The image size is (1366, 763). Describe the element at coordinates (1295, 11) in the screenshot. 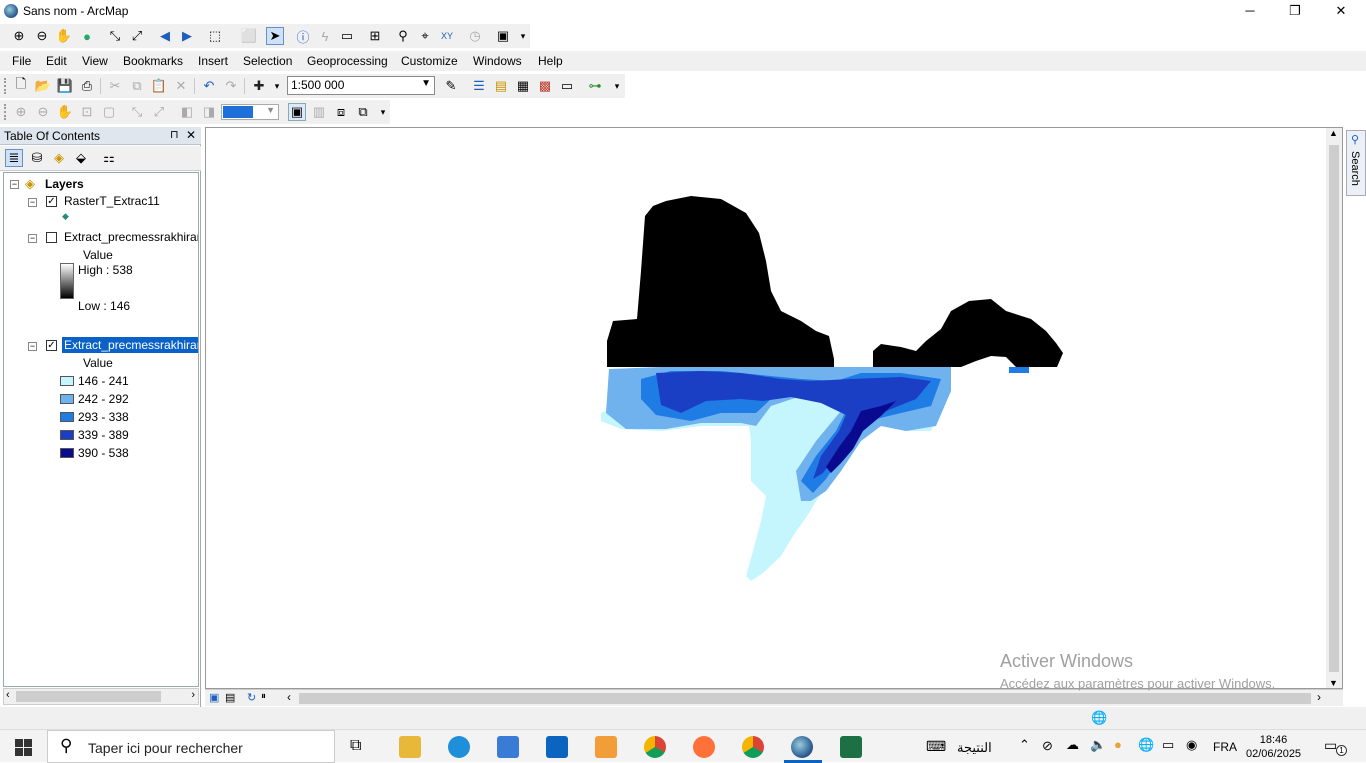

I see `restore-button: ❐` at that location.